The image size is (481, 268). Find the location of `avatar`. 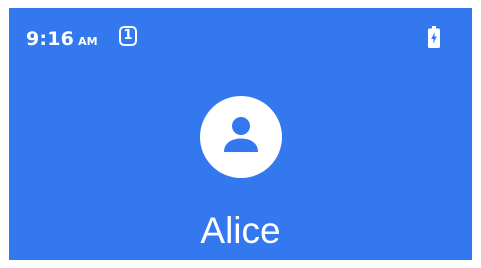

avatar is located at coordinates (241, 137).